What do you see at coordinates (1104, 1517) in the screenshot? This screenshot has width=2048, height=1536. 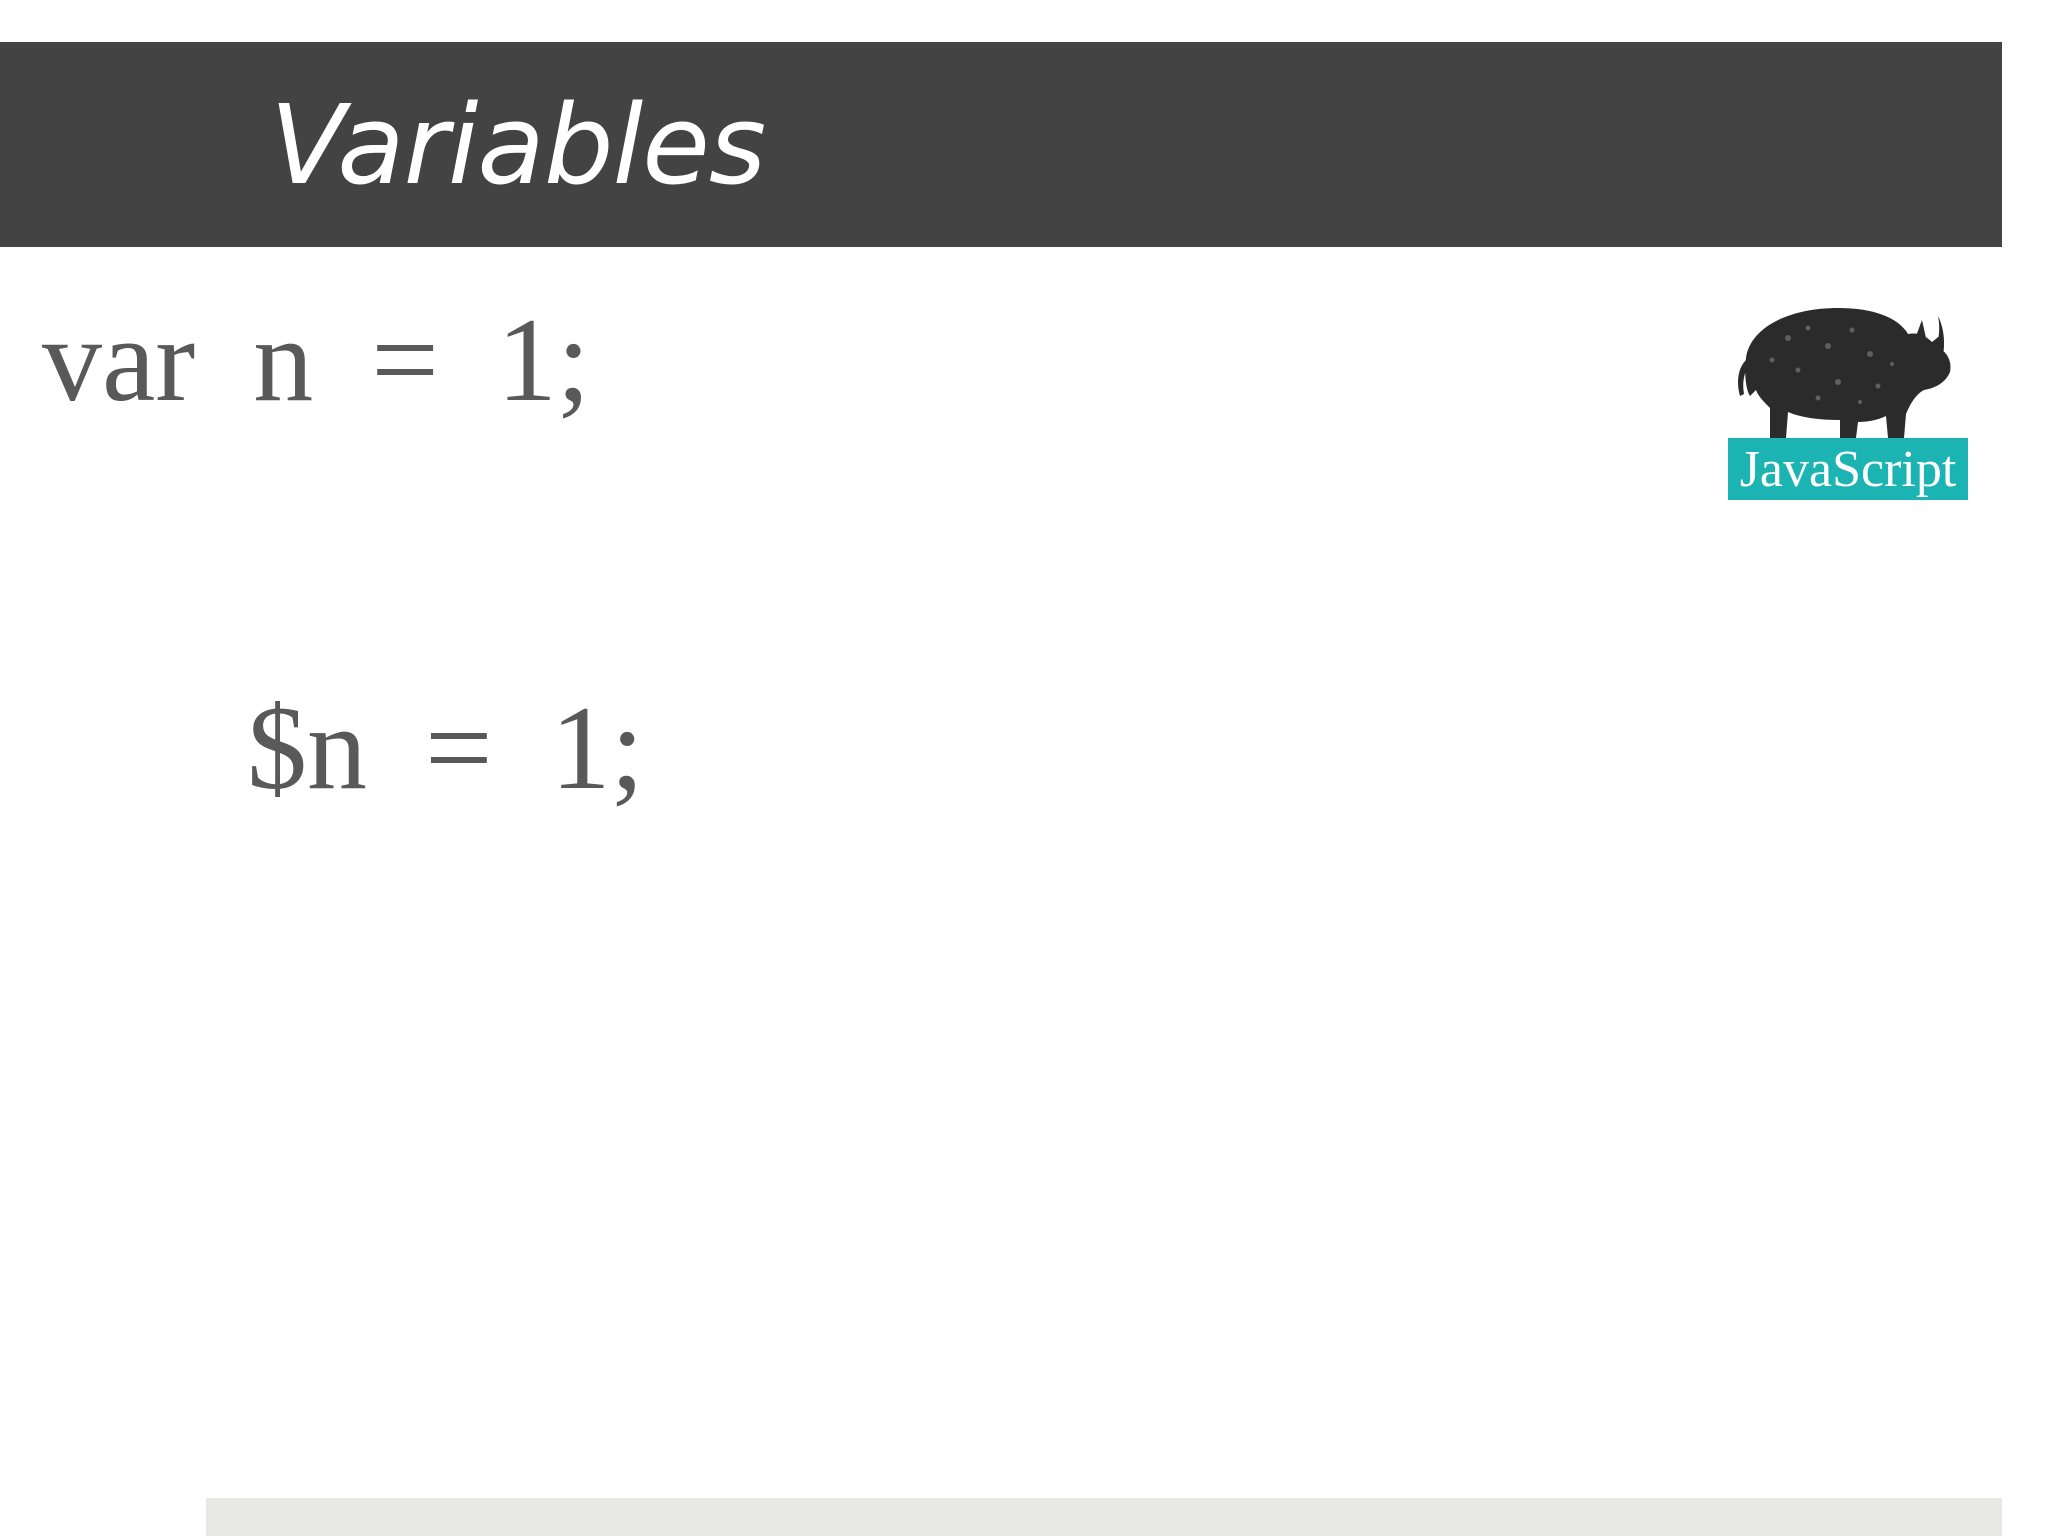 I see `footer-bar` at bounding box center [1104, 1517].